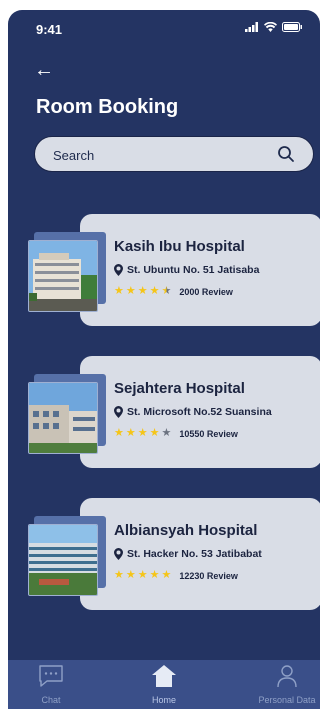 The image size is (328, 709). I want to click on status-icons, so click(273, 27).